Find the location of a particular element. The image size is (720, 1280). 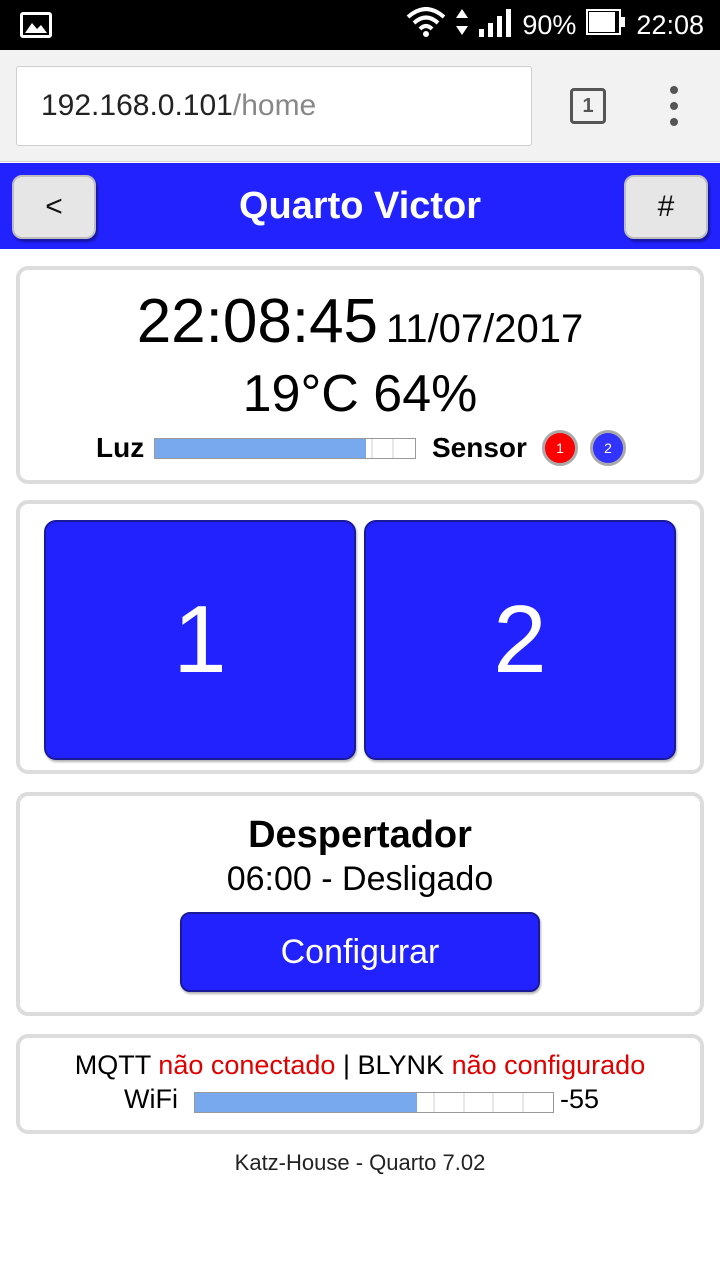

temperature-humidity: 19°C 64% is located at coordinates (360, 394).